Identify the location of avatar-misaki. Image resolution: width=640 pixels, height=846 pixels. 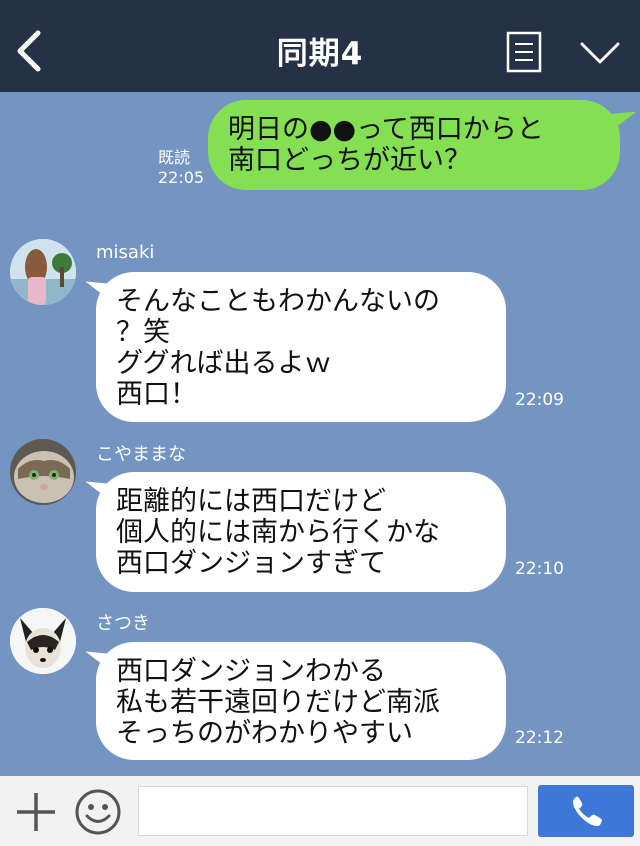
(43, 272).